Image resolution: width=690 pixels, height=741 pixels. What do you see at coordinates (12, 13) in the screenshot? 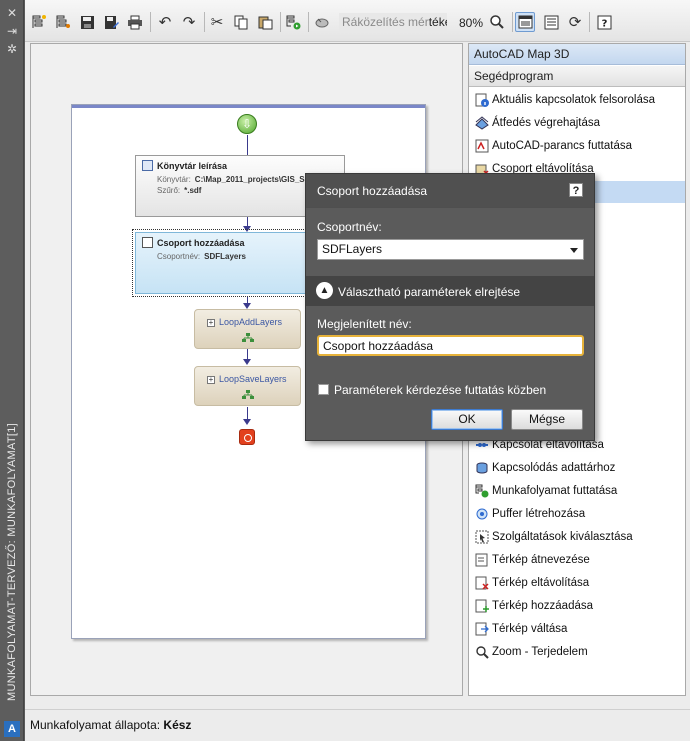
I see `close-palette-icon: ✕` at bounding box center [12, 13].